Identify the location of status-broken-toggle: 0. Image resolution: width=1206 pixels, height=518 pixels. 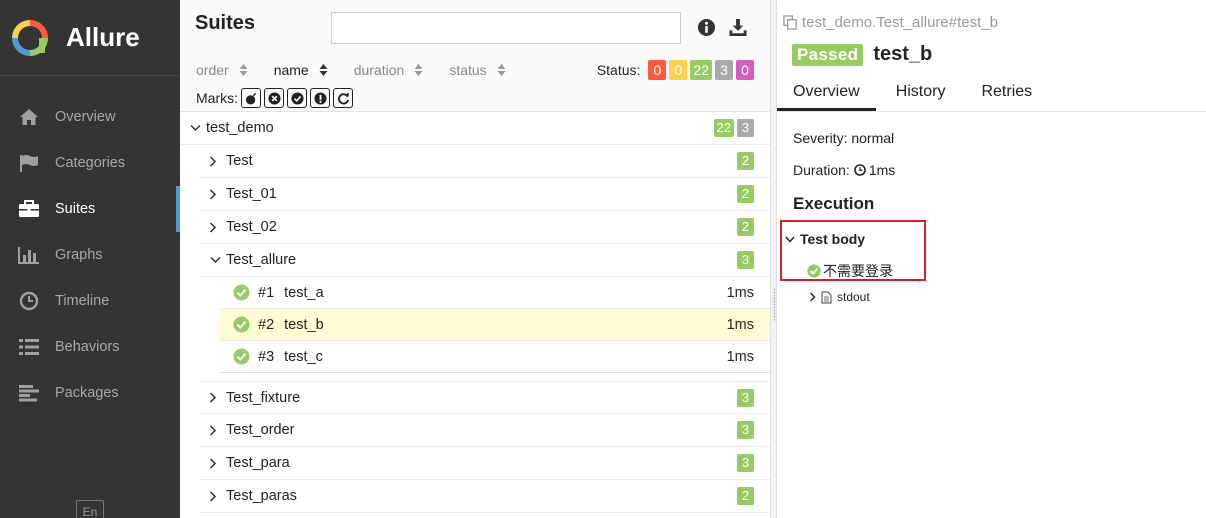
(678, 70).